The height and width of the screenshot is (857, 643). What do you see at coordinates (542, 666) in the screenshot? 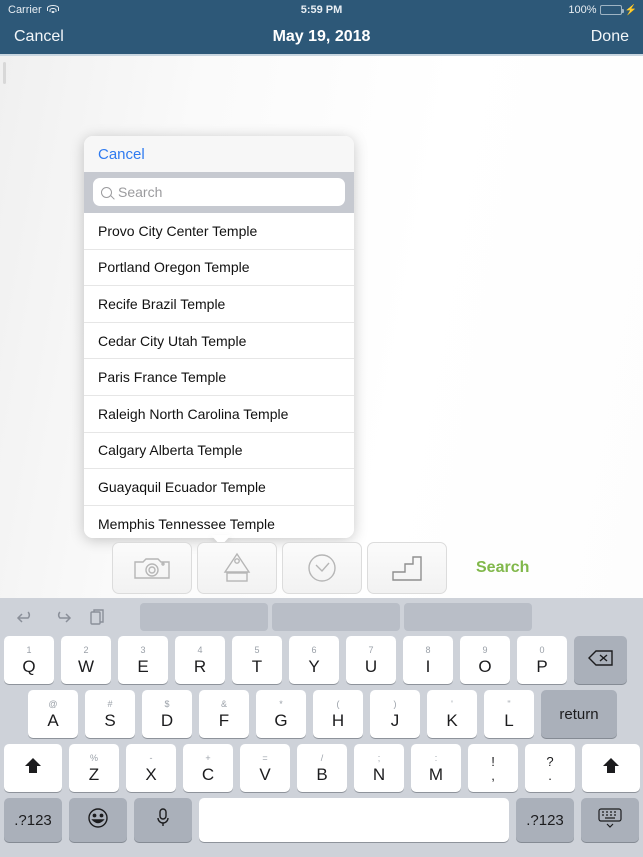
I see `key-primary-label: P` at bounding box center [542, 666].